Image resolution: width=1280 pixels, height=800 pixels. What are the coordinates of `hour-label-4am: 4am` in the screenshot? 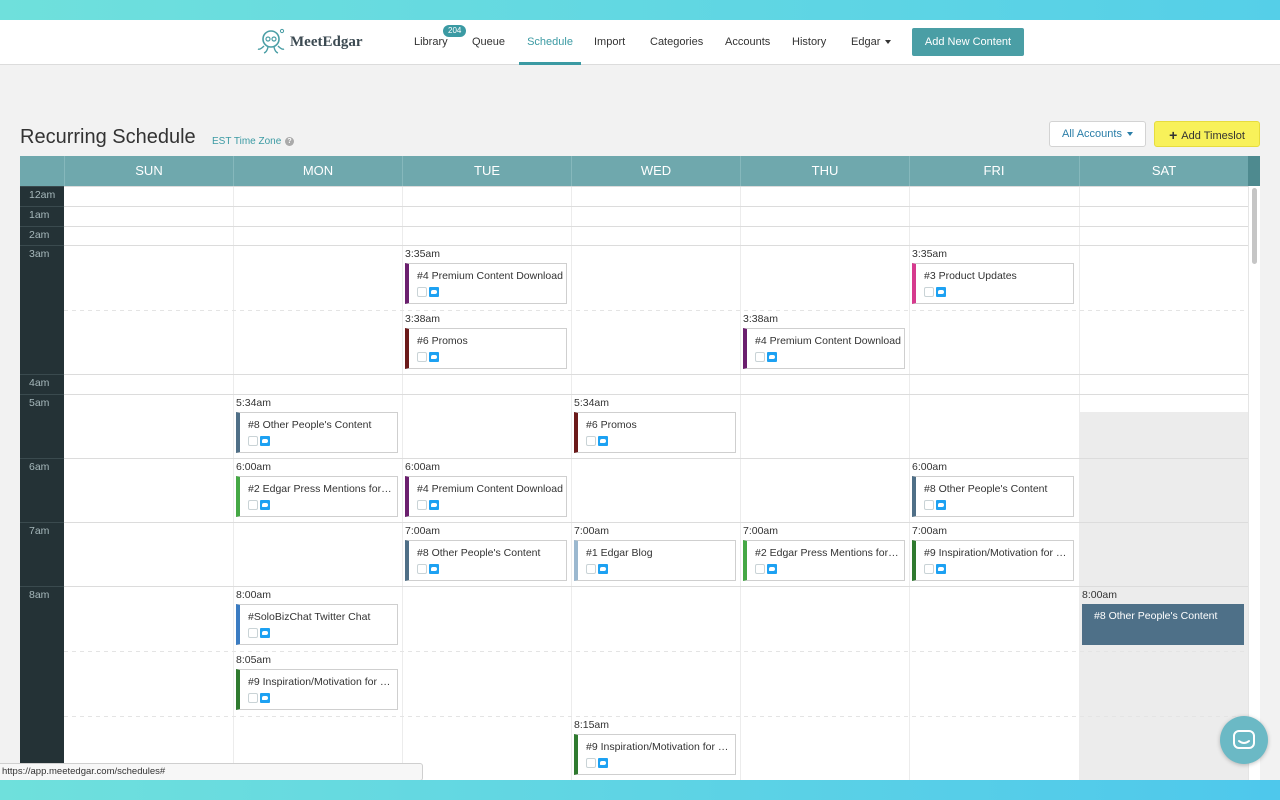 It's located at (39, 383).